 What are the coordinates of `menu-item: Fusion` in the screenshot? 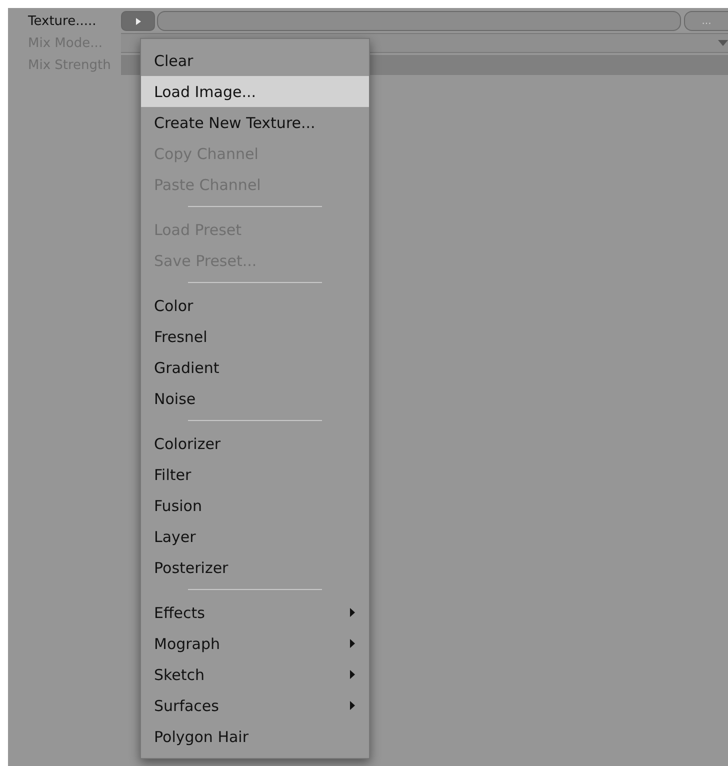 It's located at (255, 505).